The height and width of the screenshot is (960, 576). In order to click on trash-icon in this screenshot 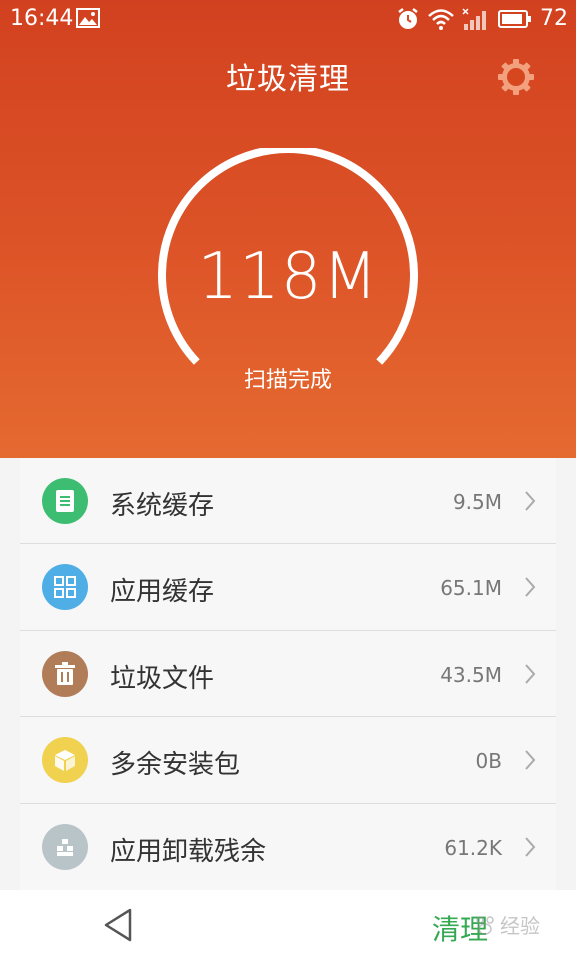, I will do `click(65, 673)`.